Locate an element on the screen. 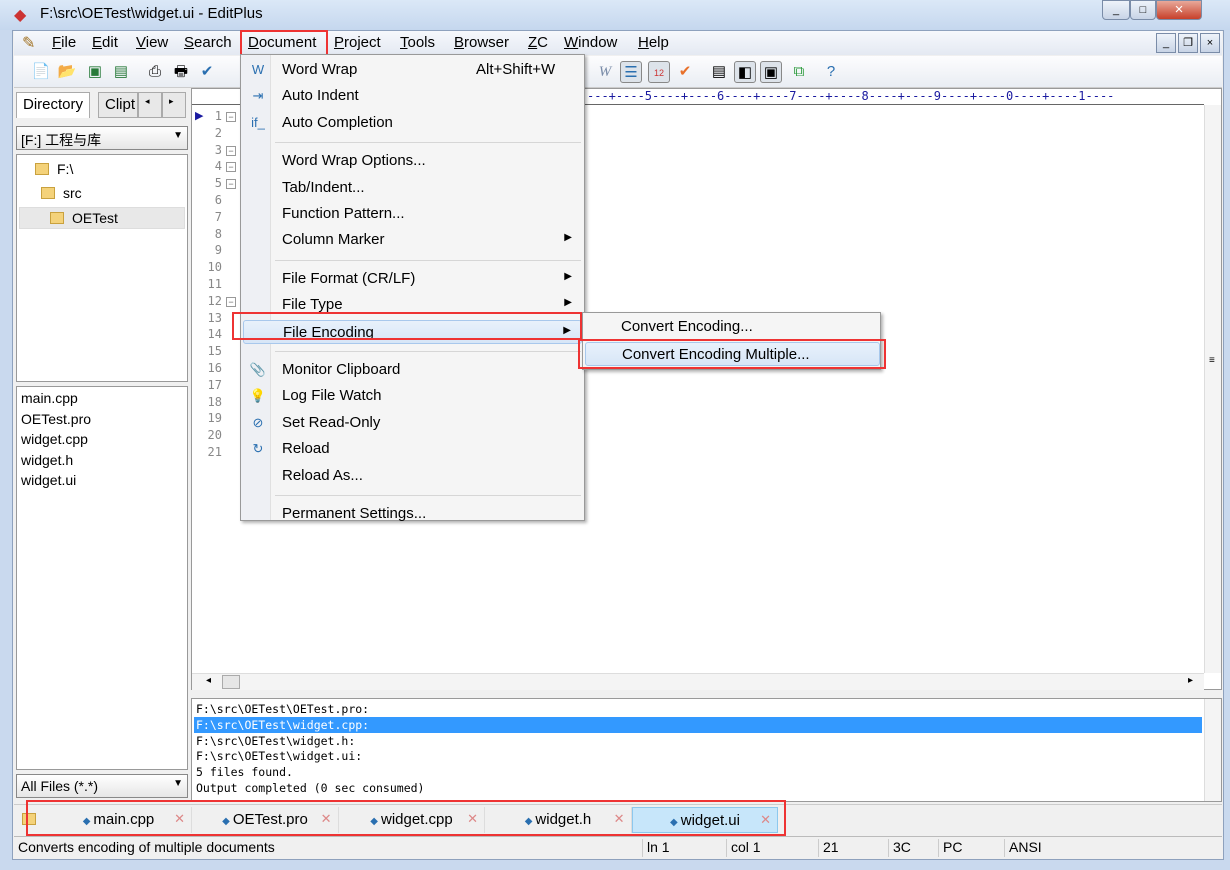  menu-item-file-format-cr-lf: File Format (CR/LF) ▶ is located at coordinates (412, 279).